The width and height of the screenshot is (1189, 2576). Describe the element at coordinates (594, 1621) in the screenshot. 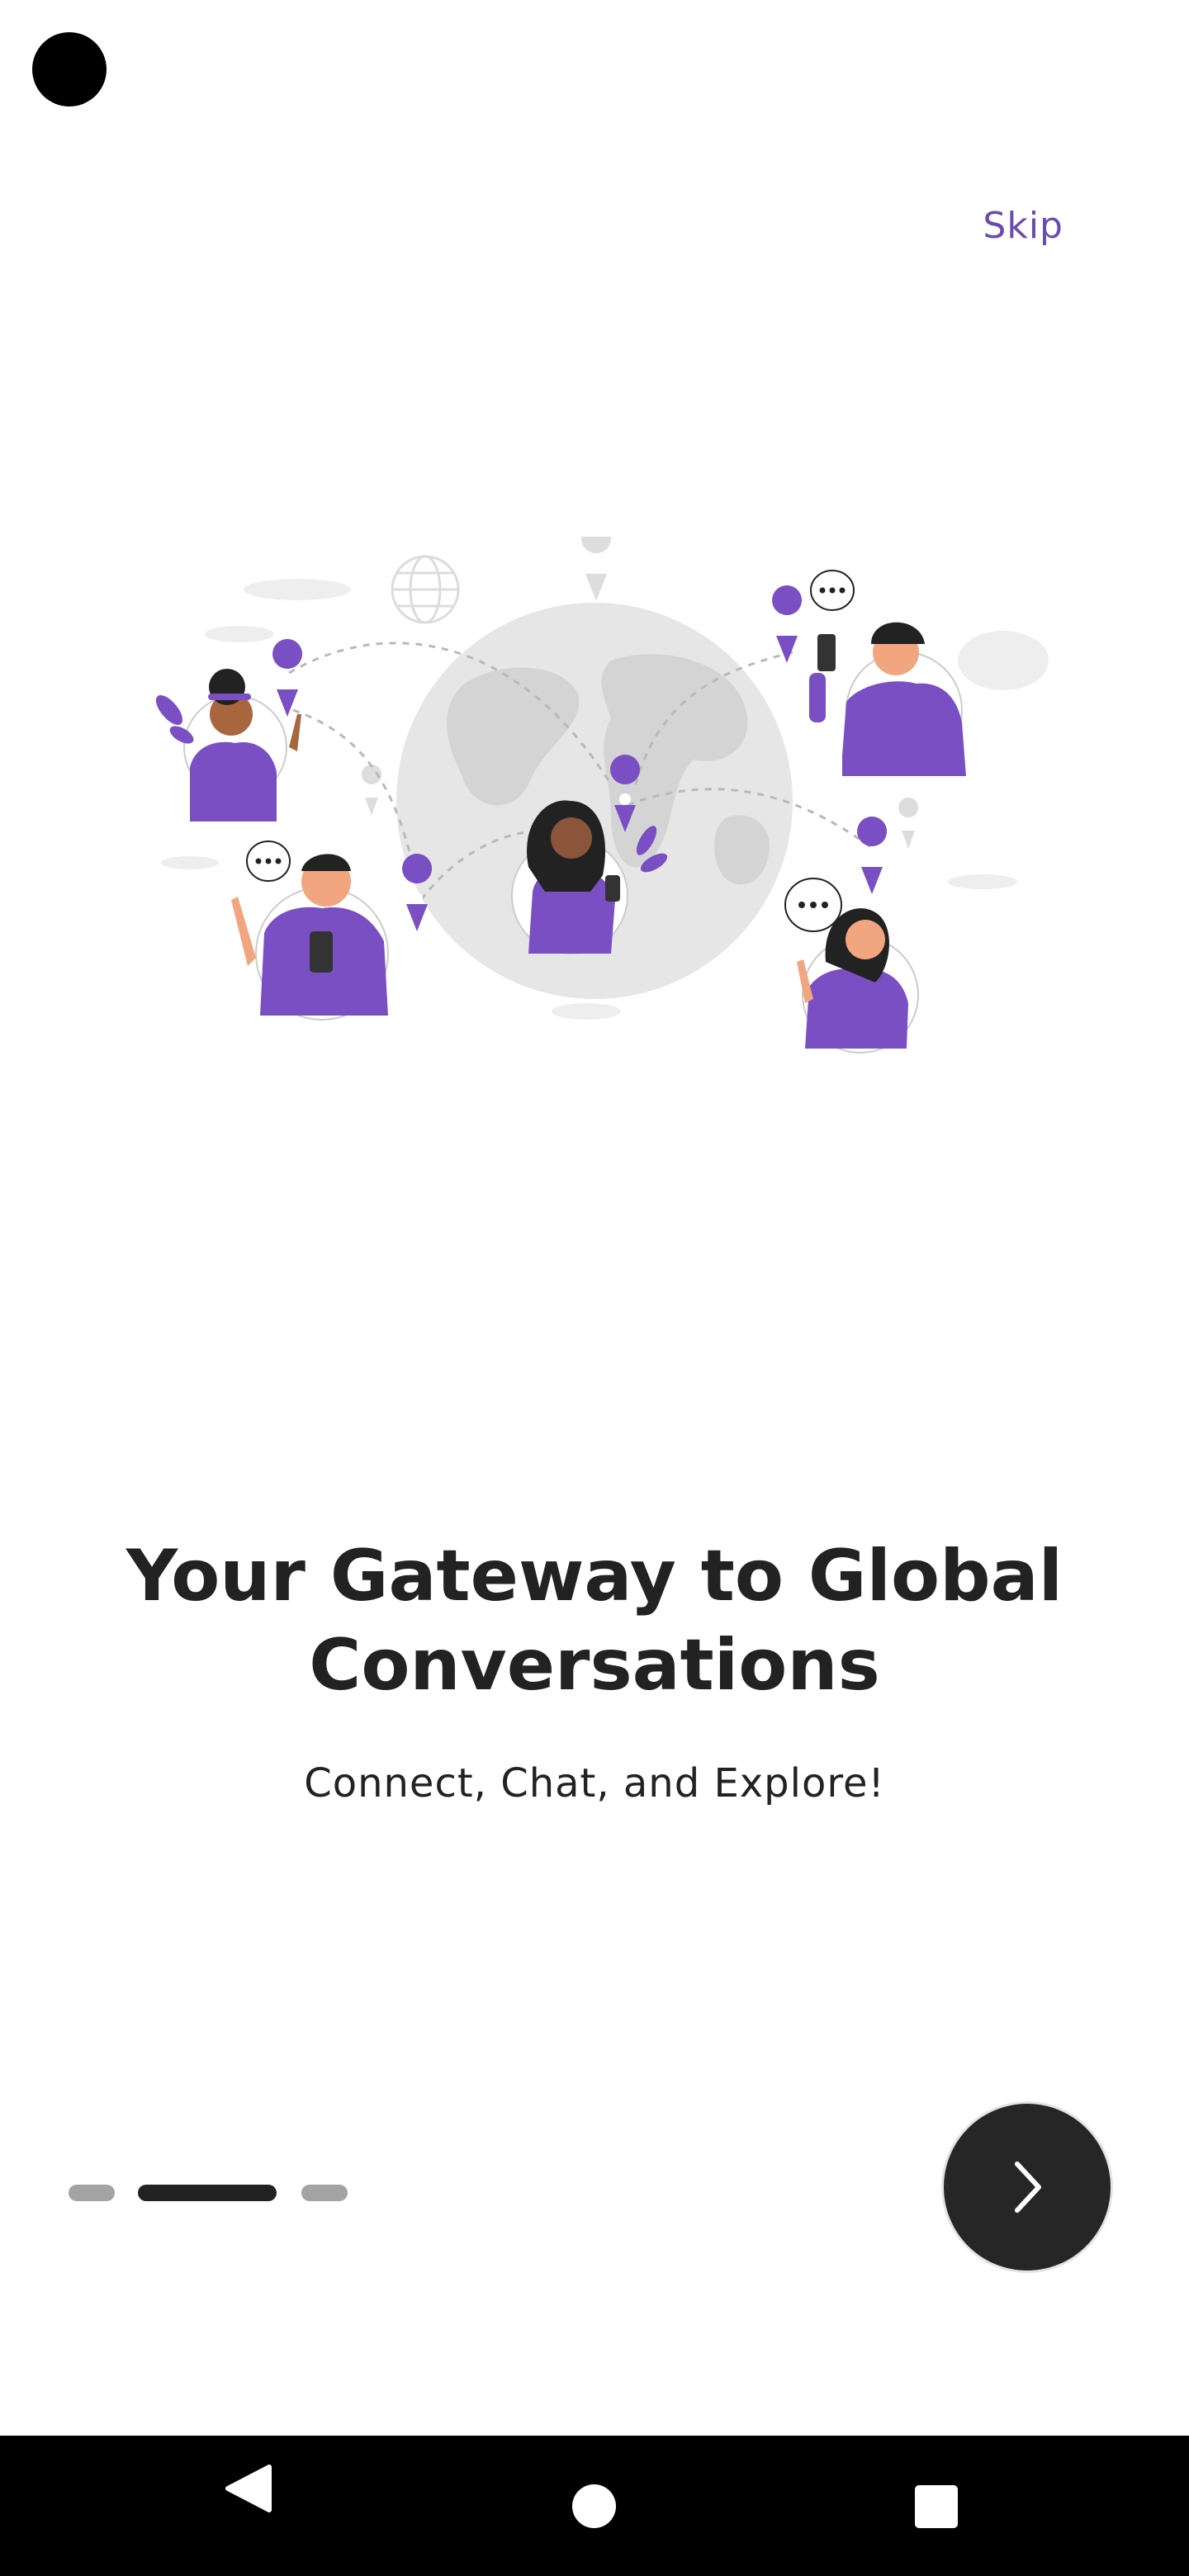

I see `onboarding-title: Your Gateway to Global Conversations` at that location.